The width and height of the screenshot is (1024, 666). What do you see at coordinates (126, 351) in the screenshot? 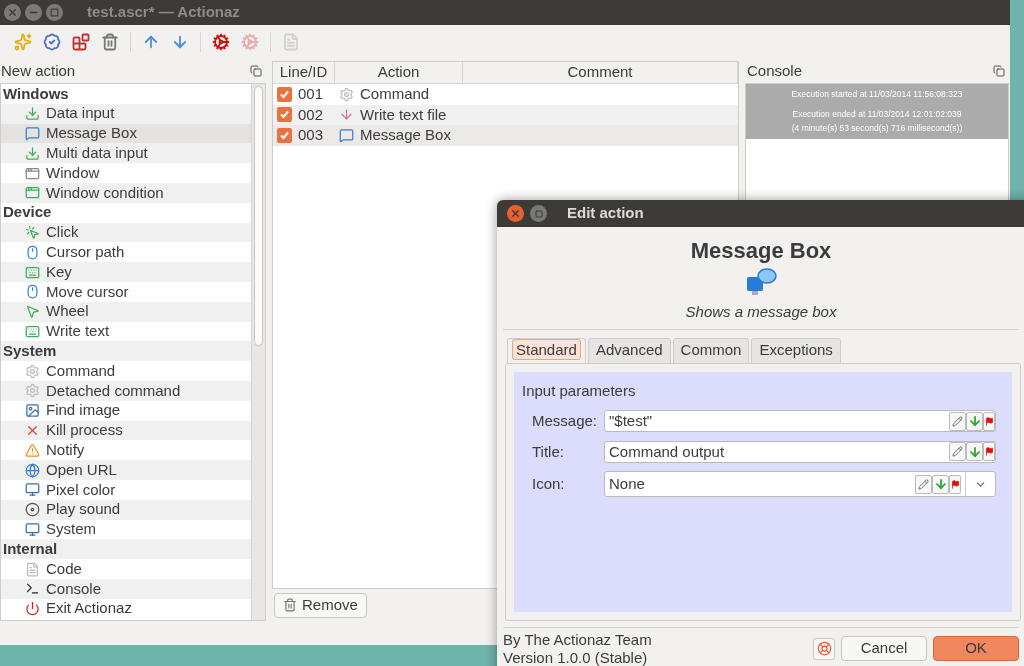
I see `category-label: System` at bounding box center [126, 351].